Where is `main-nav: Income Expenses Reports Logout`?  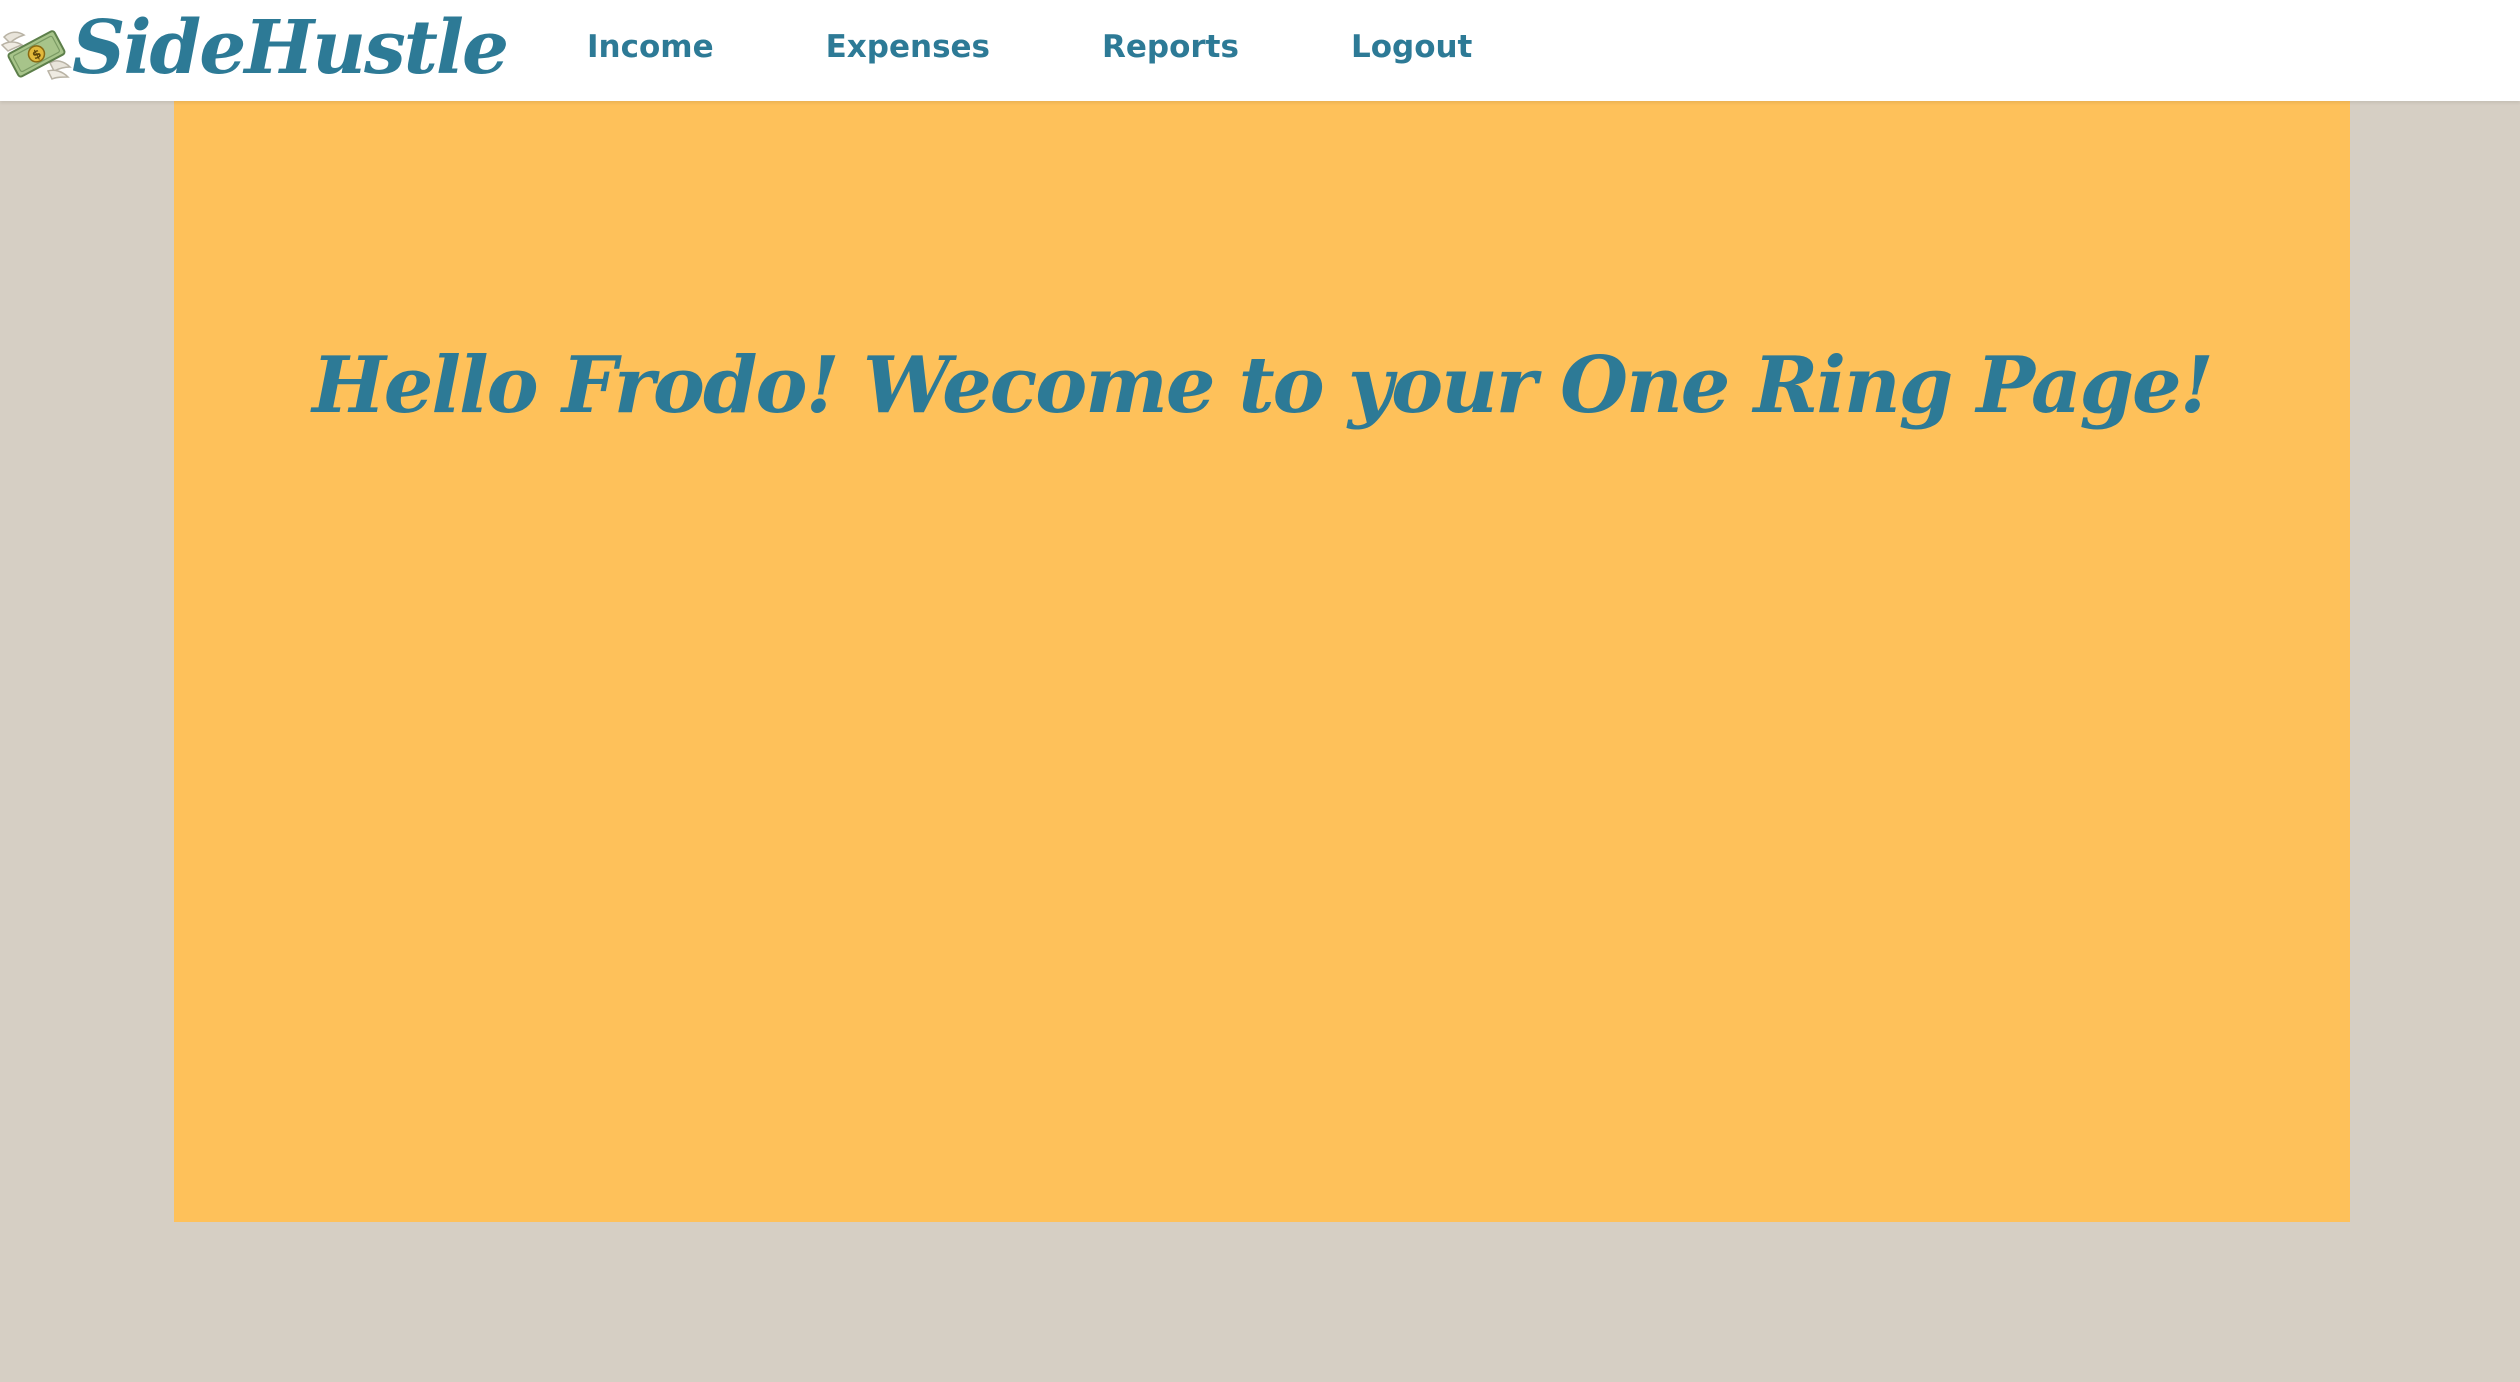
main-nav: Income Expenses Reports Logout is located at coordinates (1085, 47).